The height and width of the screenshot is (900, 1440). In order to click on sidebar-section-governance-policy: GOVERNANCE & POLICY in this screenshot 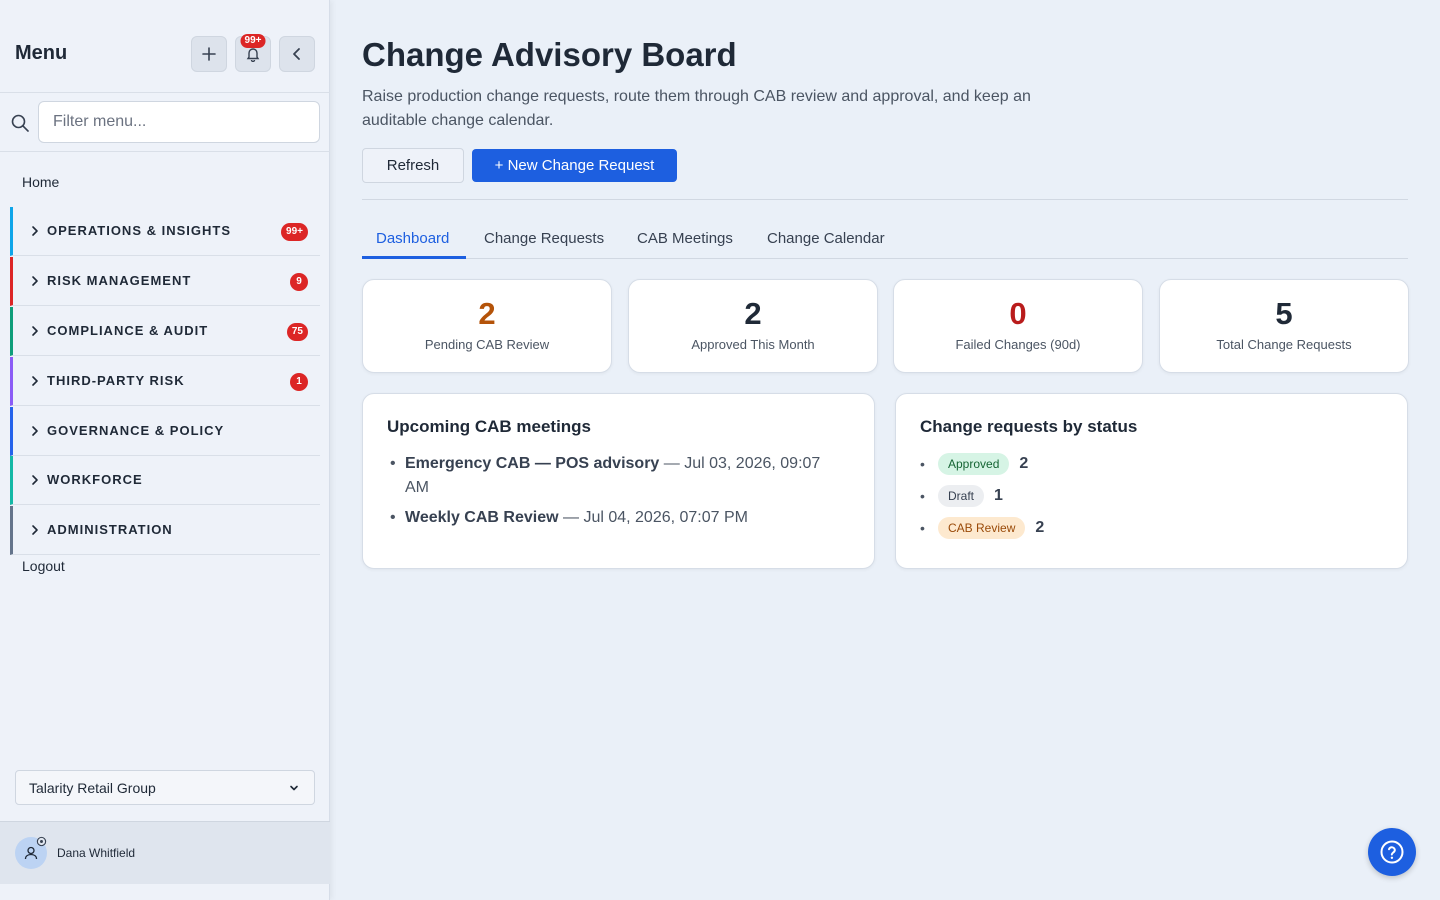, I will do `click(165, 431)`.